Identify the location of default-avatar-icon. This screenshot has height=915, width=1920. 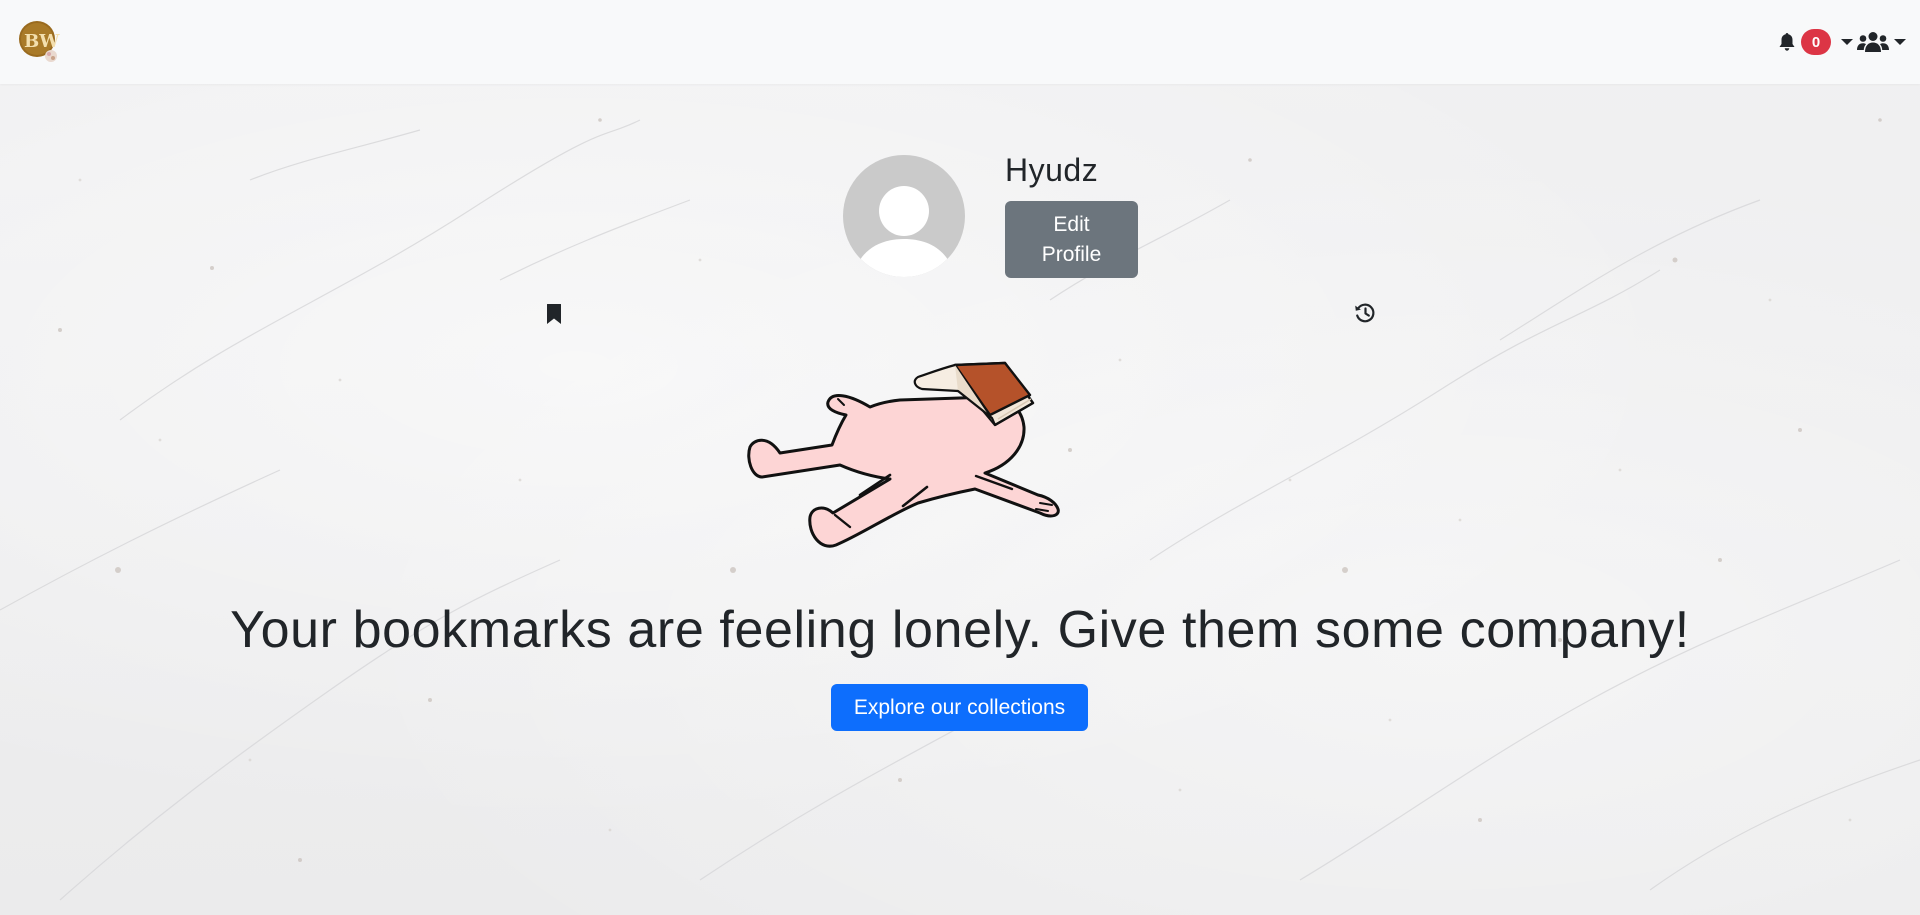
(904, 216).